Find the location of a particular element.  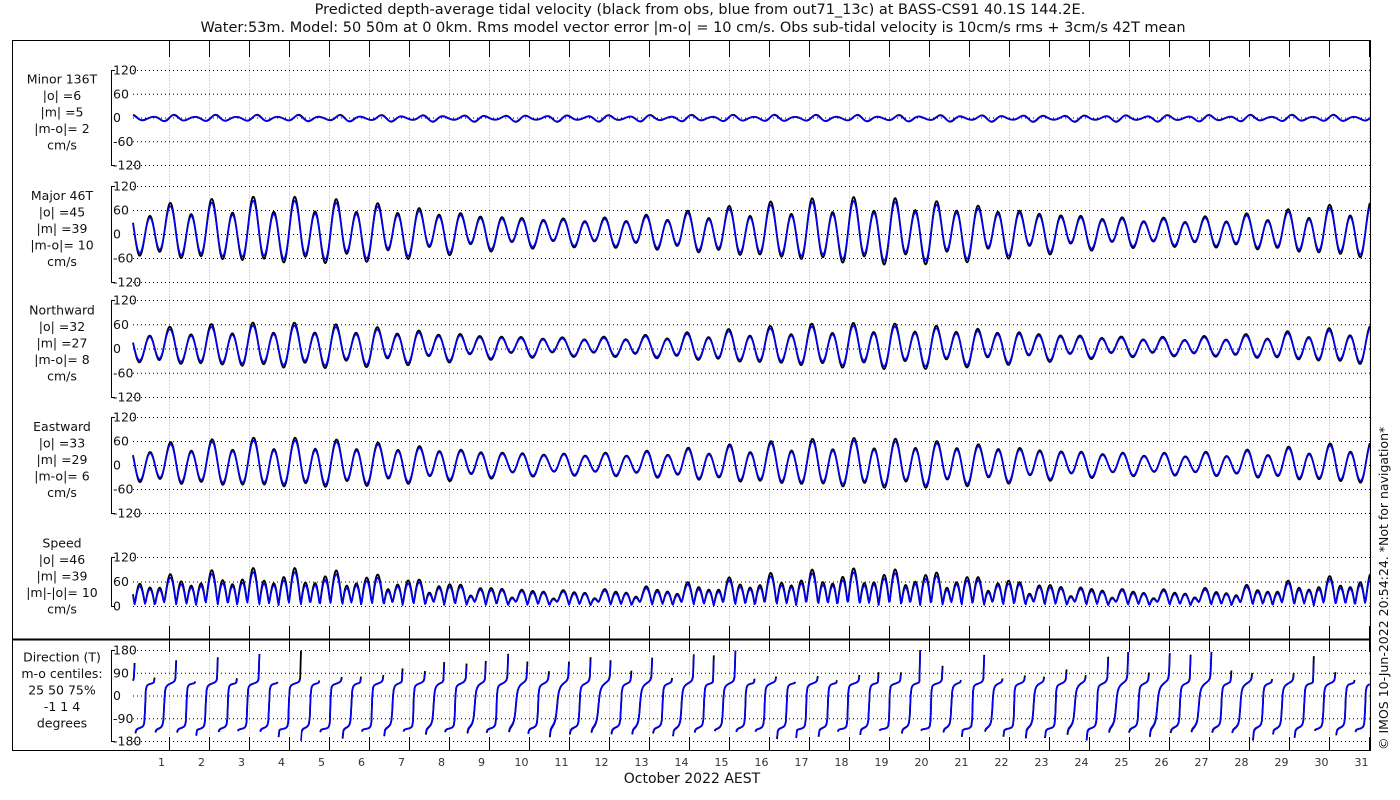

panel-label-line: |m| =5 is located at coordinates (62, 112).